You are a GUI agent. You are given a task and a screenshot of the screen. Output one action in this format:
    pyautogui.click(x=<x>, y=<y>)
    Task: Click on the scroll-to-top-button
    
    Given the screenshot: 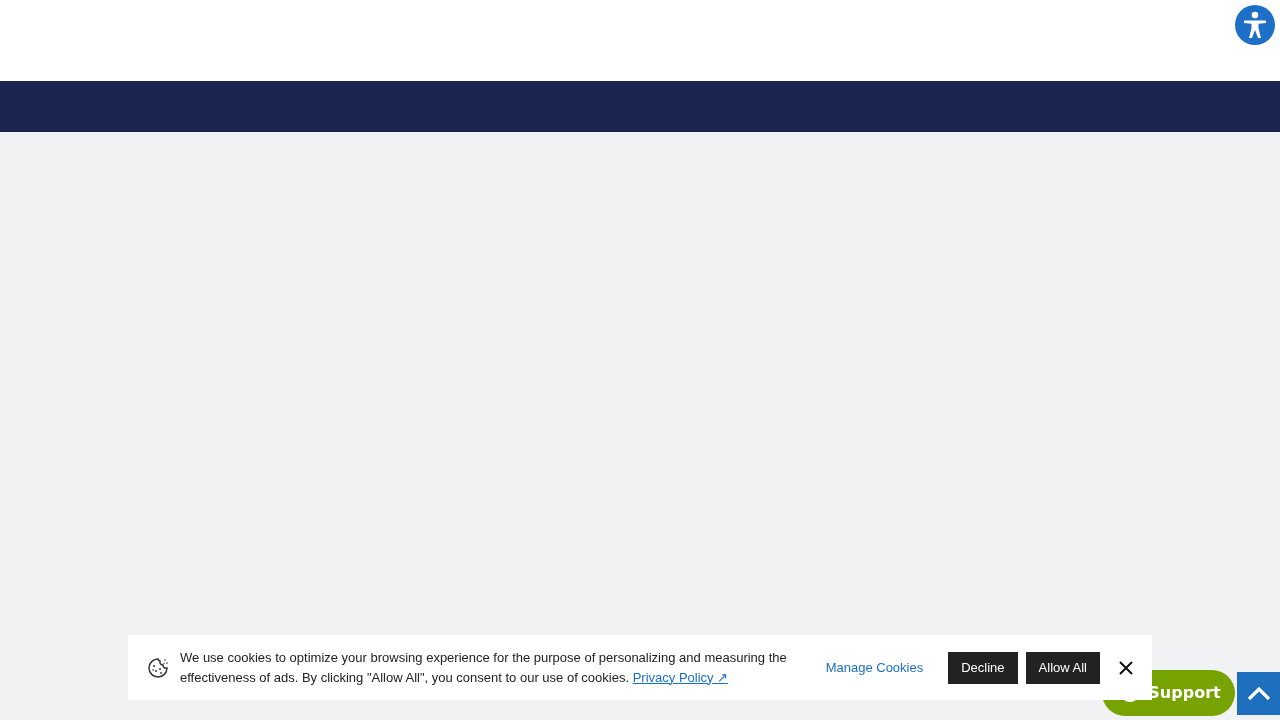 What is the action you would take?
    pyautogui.click(x=1258, y=693)
    